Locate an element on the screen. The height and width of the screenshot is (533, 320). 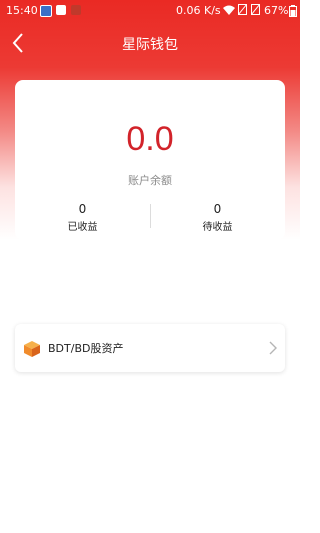
earned-stat: 0 已收益 is located at coordinates (82, 217).